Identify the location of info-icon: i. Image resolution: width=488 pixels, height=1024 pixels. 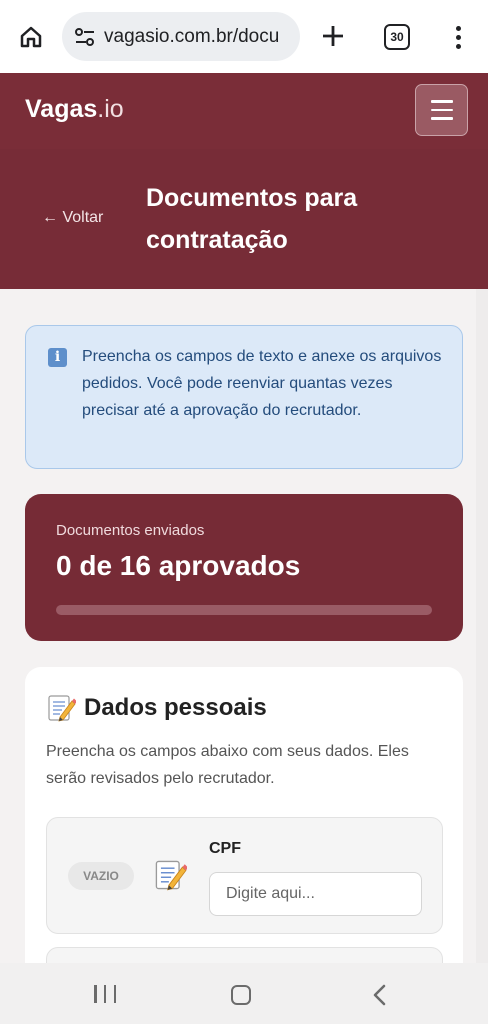
(57, 357).